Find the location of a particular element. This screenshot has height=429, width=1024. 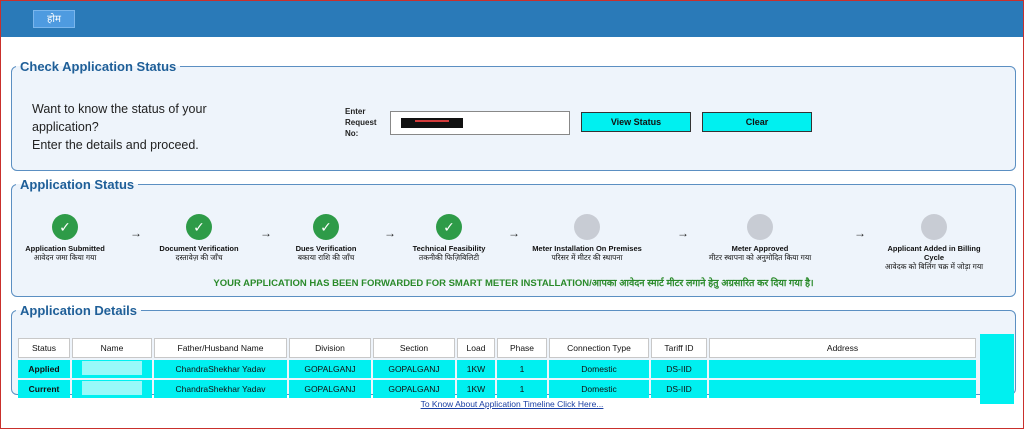

column-header: Address is located at coordinates (842, 348).